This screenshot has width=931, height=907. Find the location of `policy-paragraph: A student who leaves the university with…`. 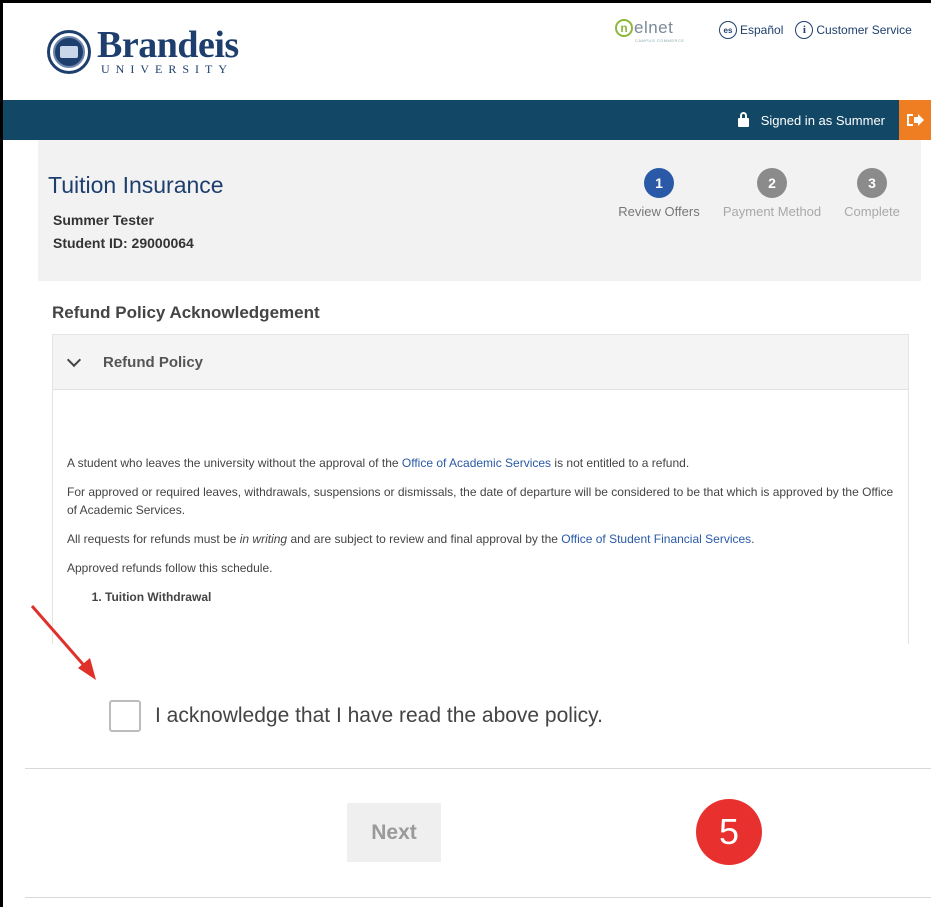

policy-paragraph: A student who leaves the university with… is located at coordinates (378, 463).